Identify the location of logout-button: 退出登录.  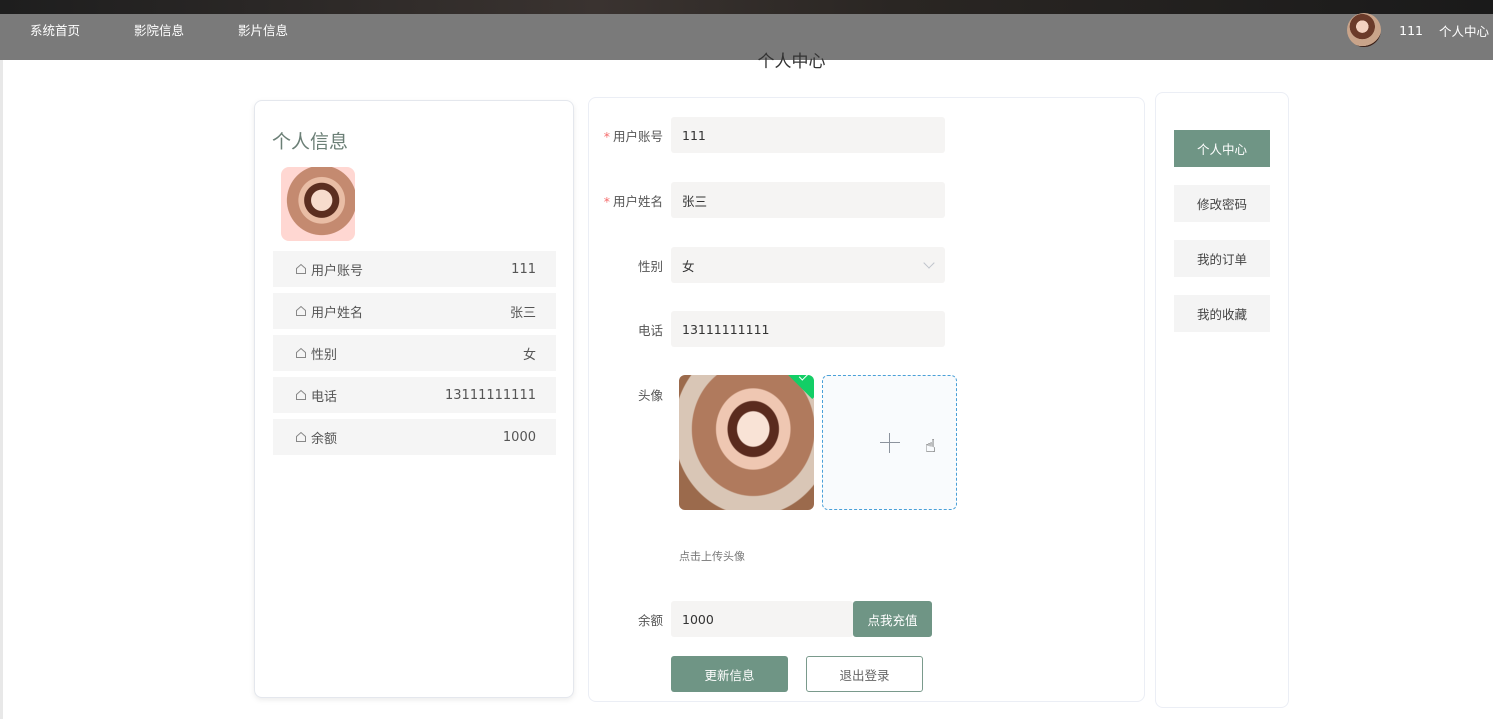
(864, 674).